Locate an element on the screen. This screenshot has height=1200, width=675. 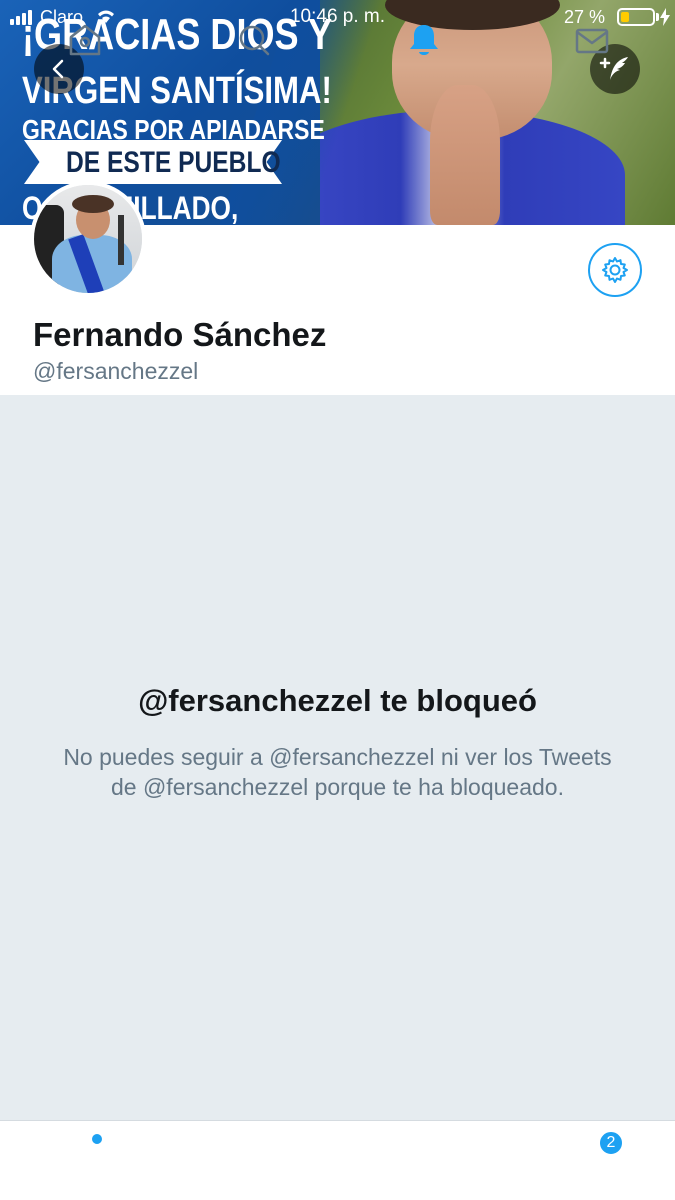
charging-bolt-icon is located at coordinates (665, 17).